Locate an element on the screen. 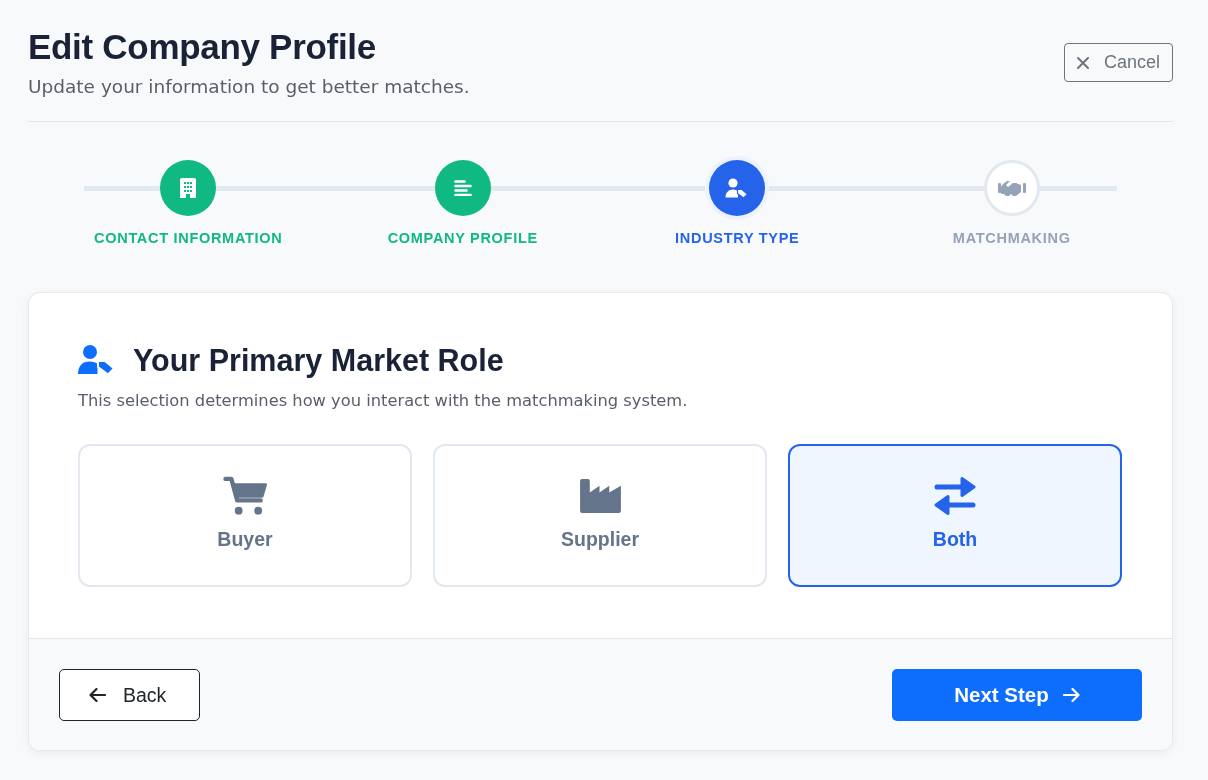  swap-arrows-icon is located at coordinates (955, 496).